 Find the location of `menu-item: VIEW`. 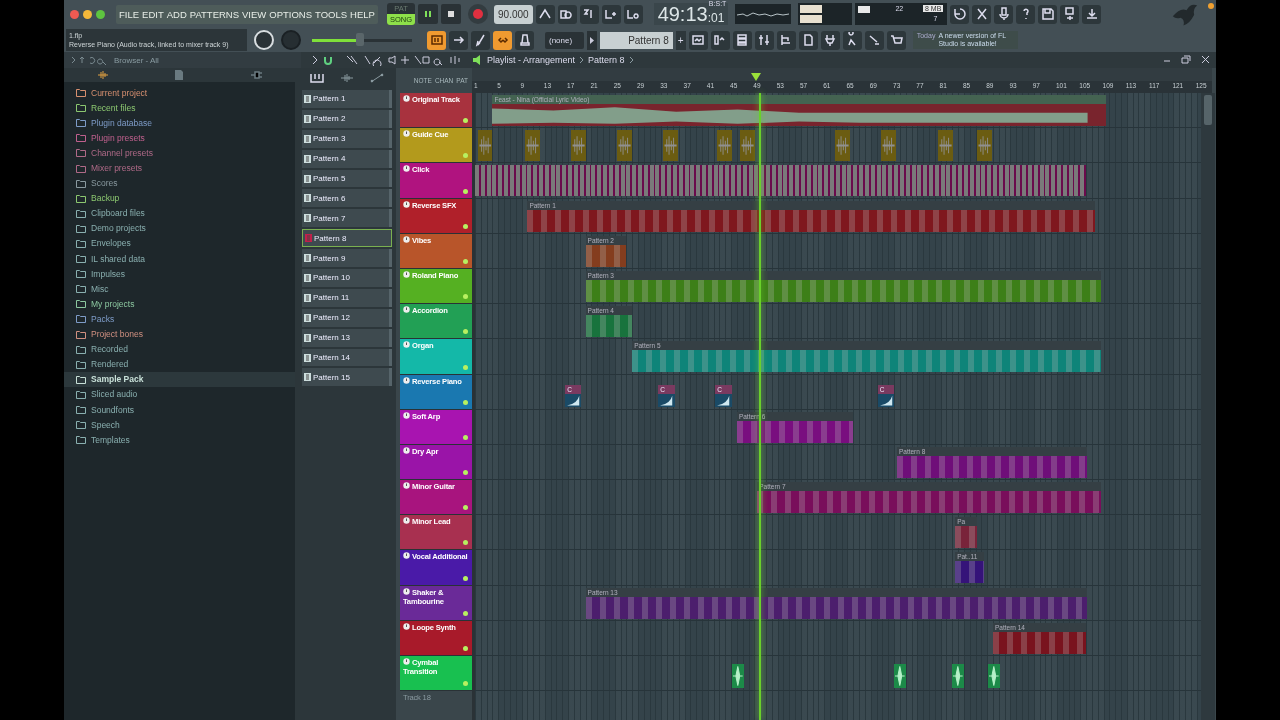

menu-item: VIEW is located at coordinates (254, 14).